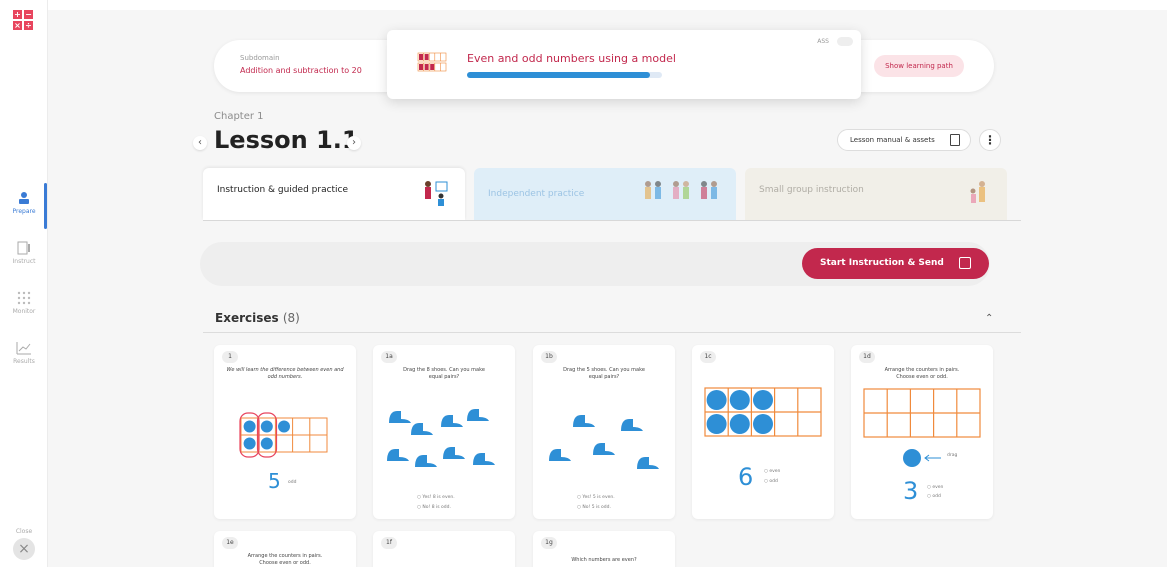 The image size is (1167, 567). What do you see at coordinates (536, 194) in the screenshot?
I see `tab-label: Independent practice` at bounding box center [536, 194].